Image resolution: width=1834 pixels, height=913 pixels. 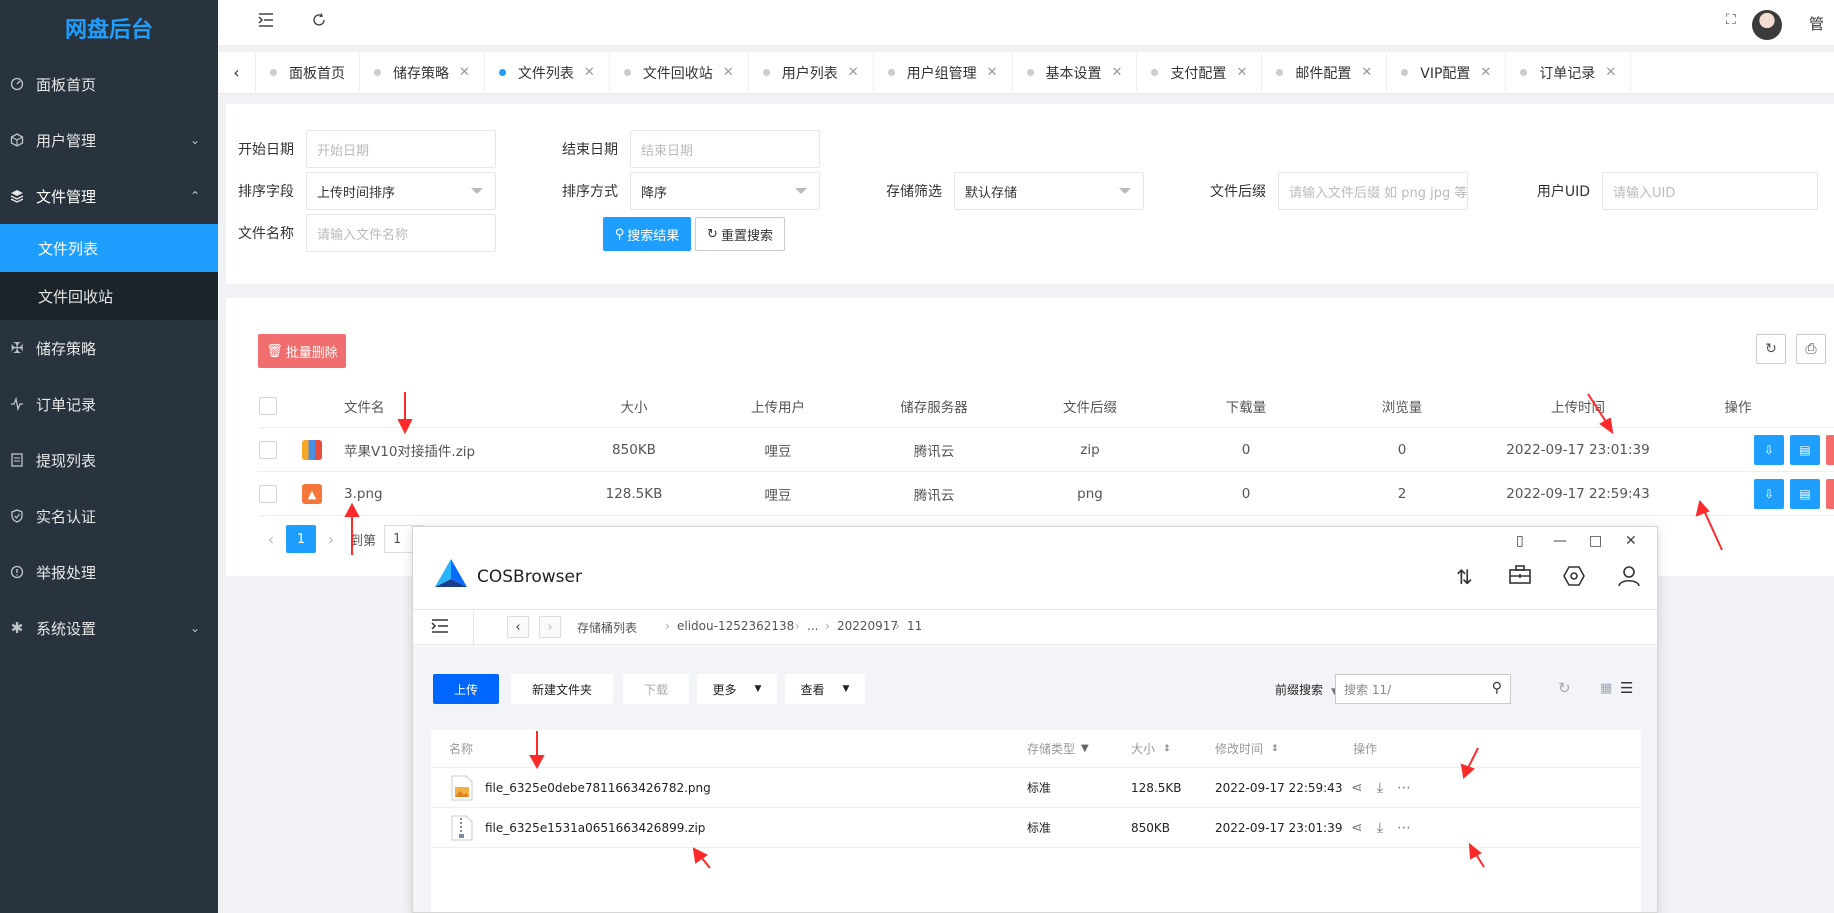 What do you see at coordinates (1574, 578) in the screenshot?
I see `settings-hex-icon` at bounding box center [1574, 578].